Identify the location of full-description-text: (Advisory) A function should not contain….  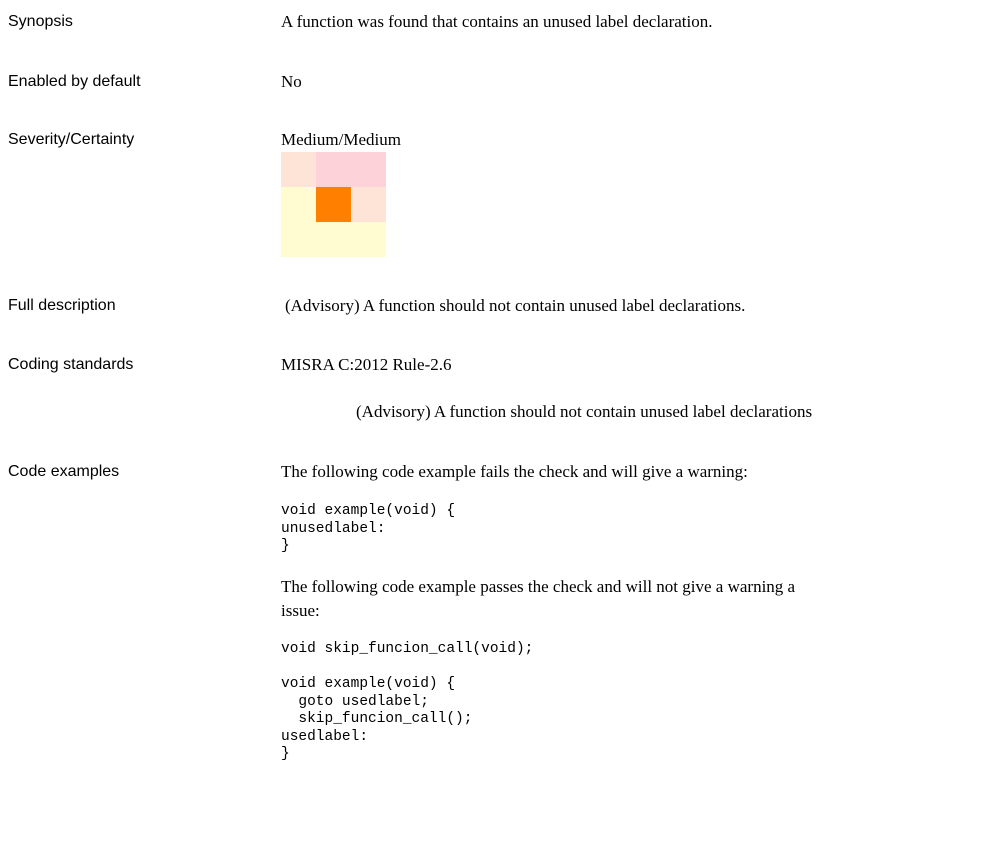
(515, 305).